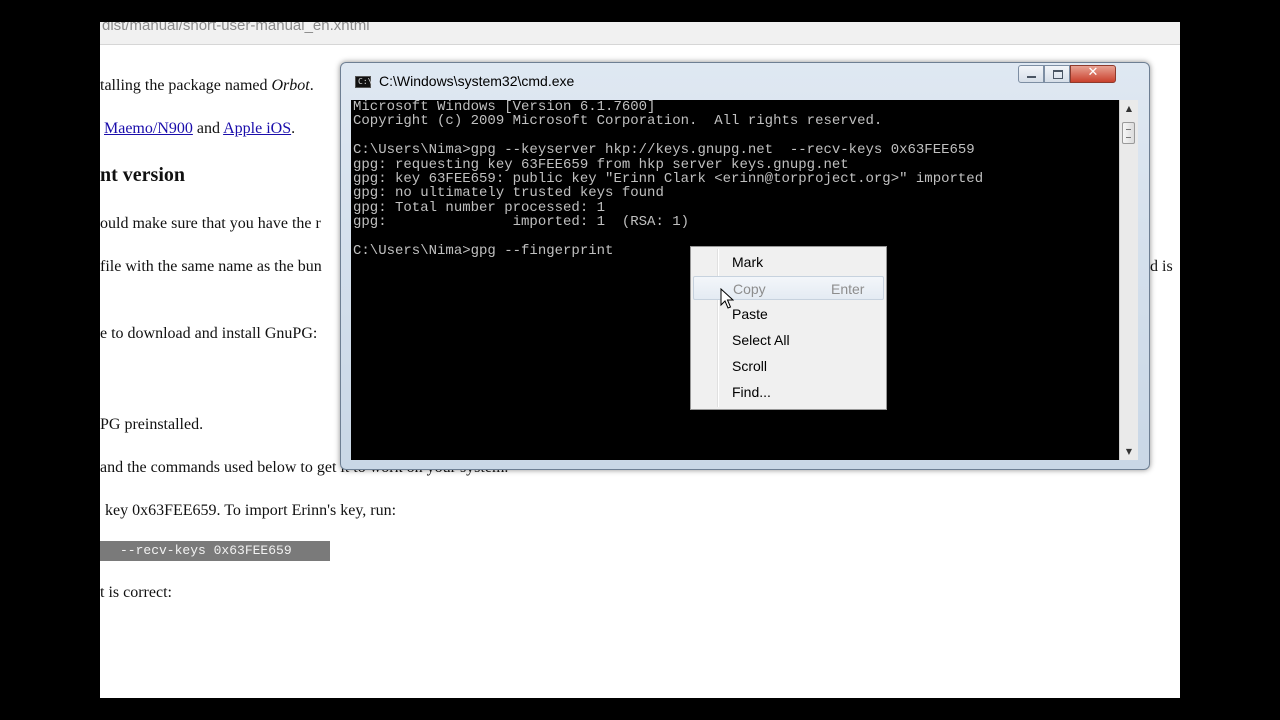  Describe the element at coordinates (257, 128) in the screenshot. I see `link-apple-ios: Apple iOS` at that location.